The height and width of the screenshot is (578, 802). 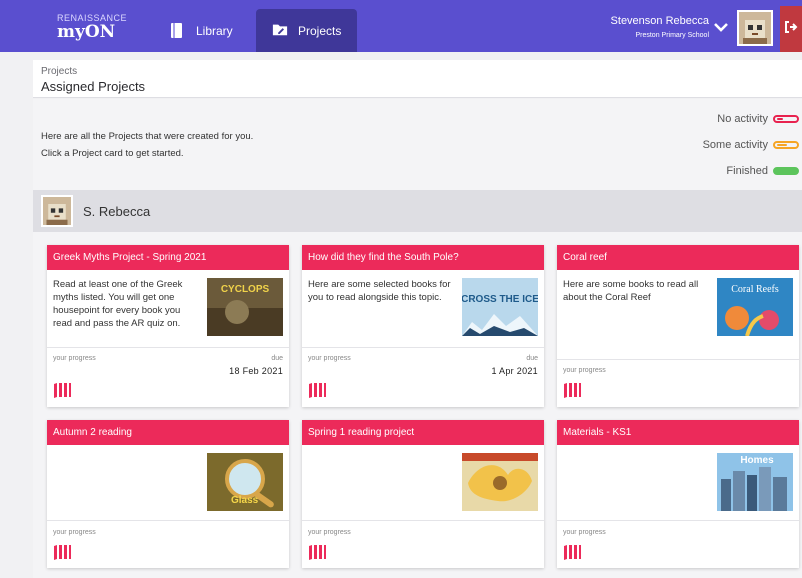 I want to click on due-date: 1 Apr 2021, so click(x=514, y=371).